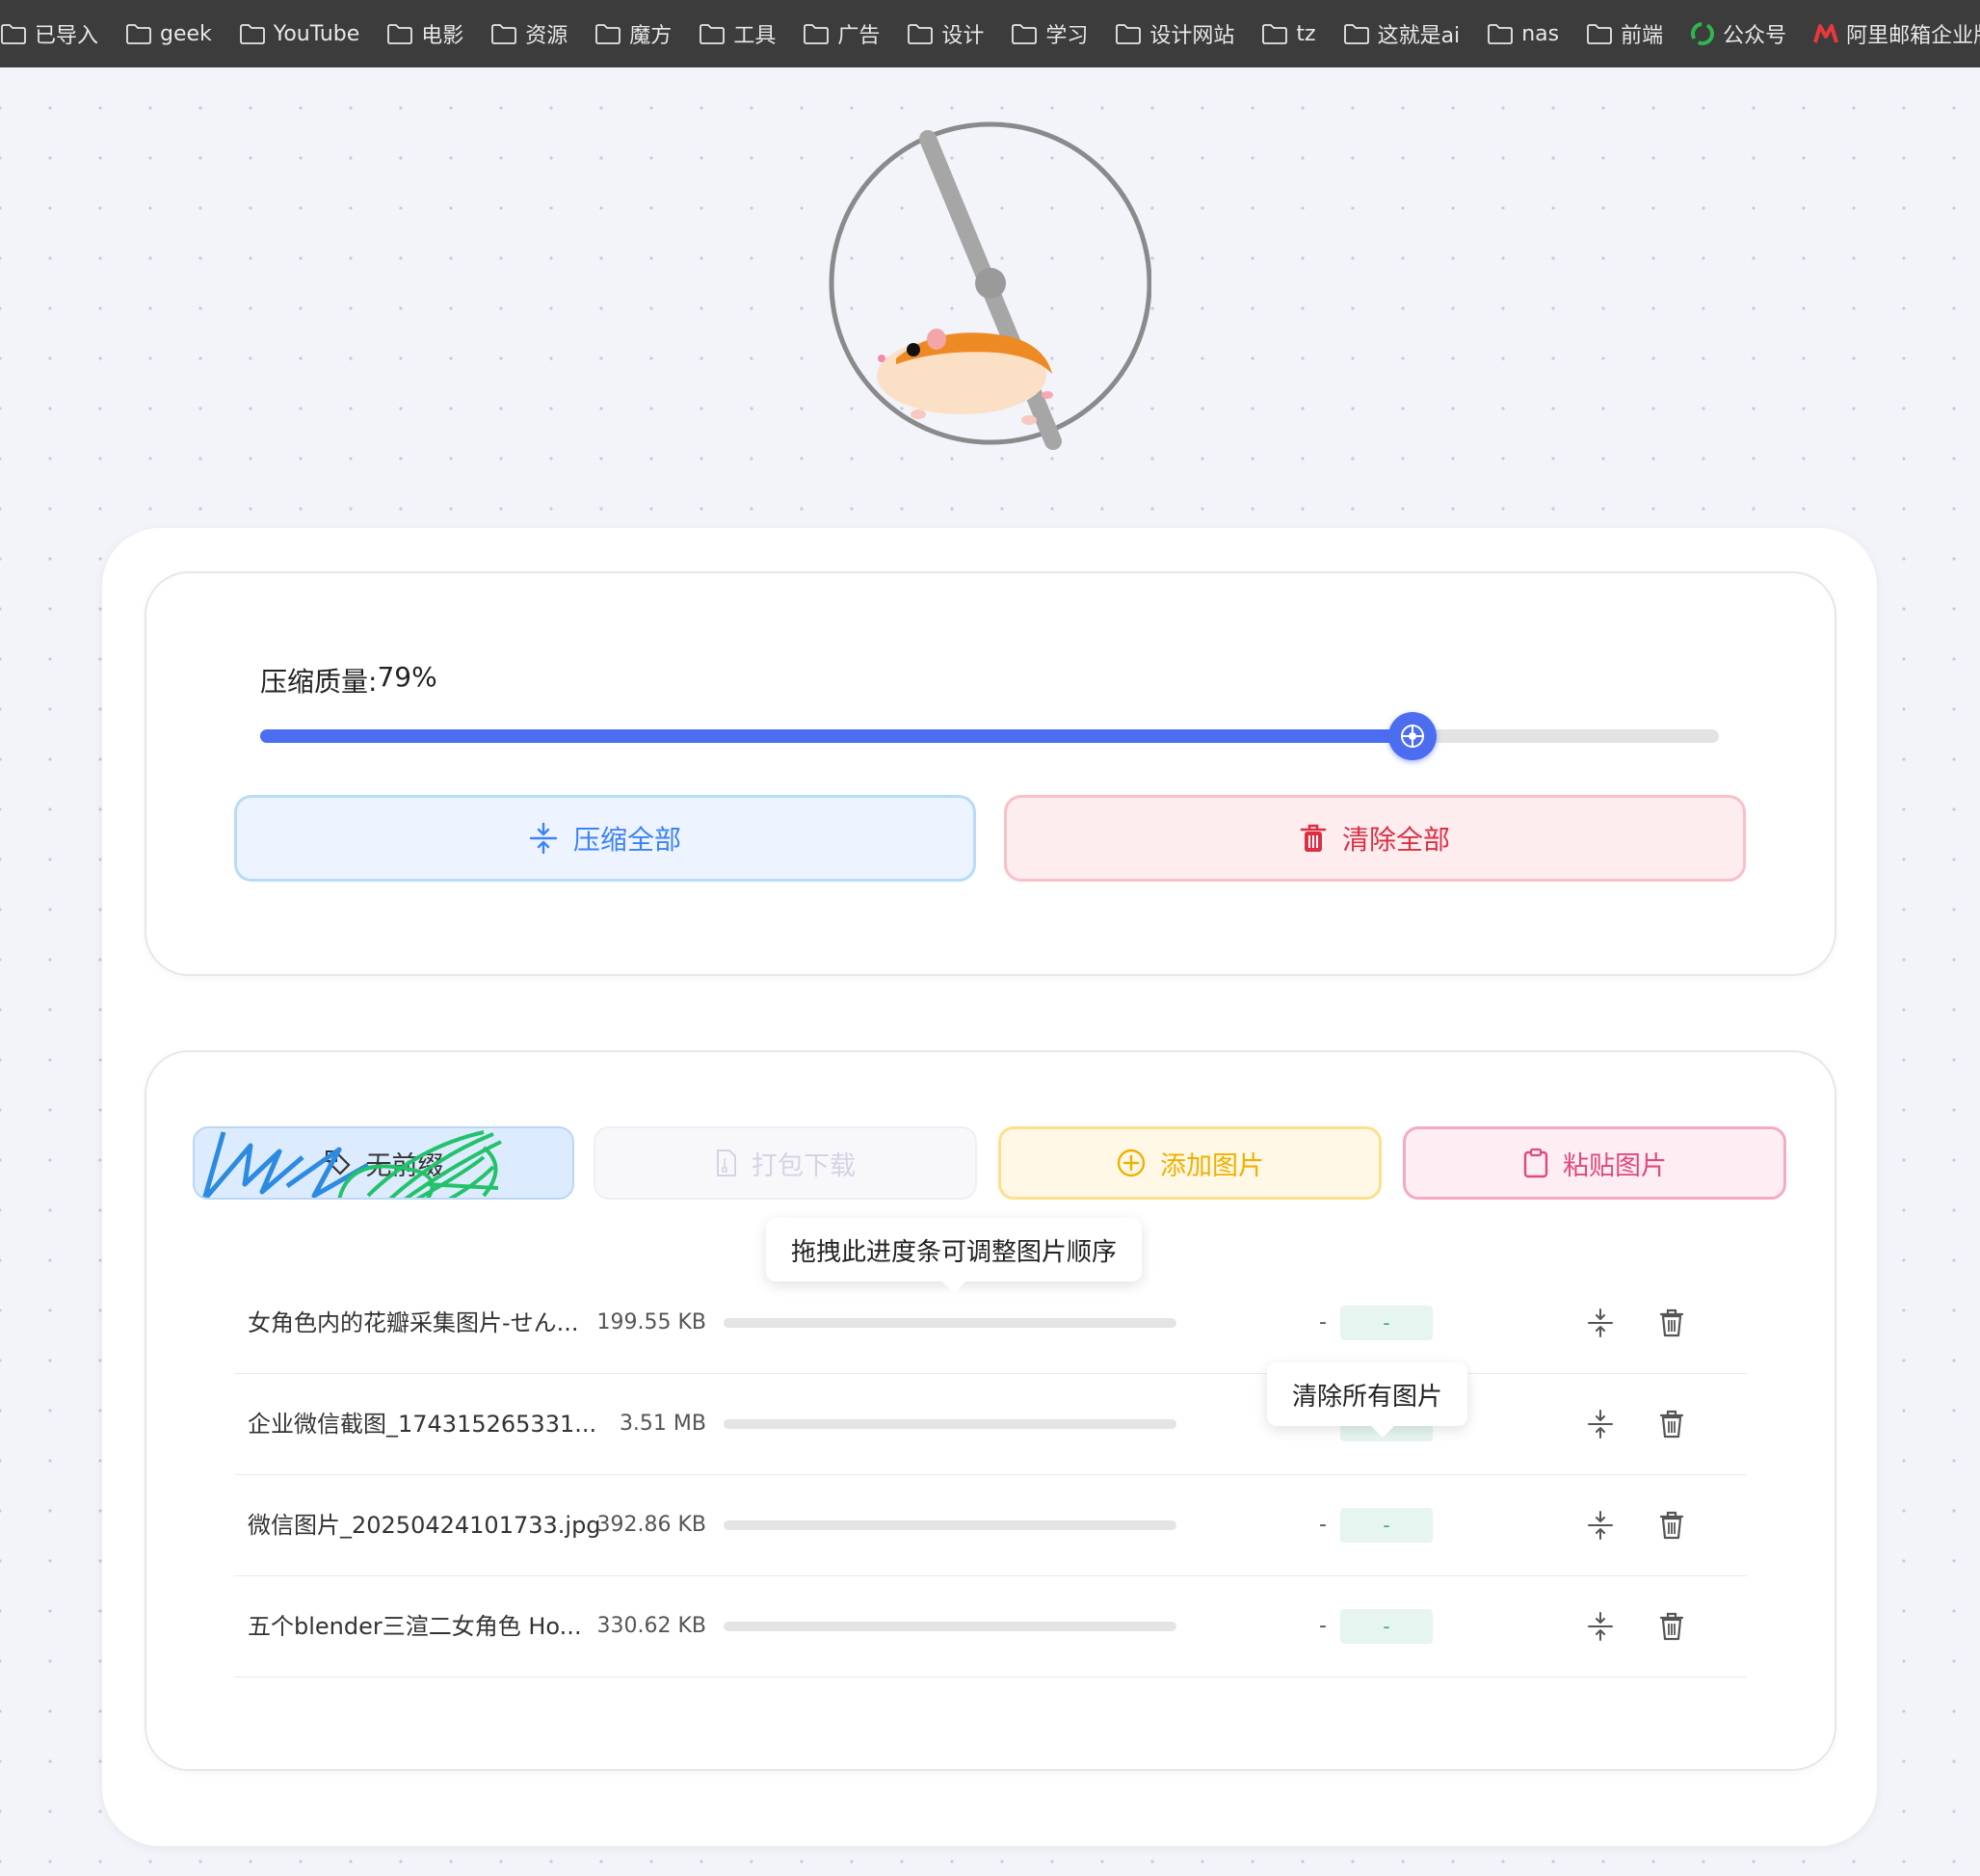 The width and height of the screenshot is (1980, 1876). What do you see at coordinates (1535, 1163) in the screenshot?
I see `clipboard-icon` at bounding box center [1535, 1163].